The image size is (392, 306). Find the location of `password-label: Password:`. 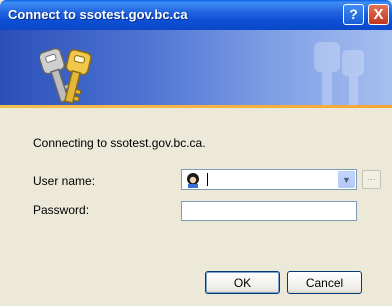

password-label: Password: is located at coordinates (61, 210).